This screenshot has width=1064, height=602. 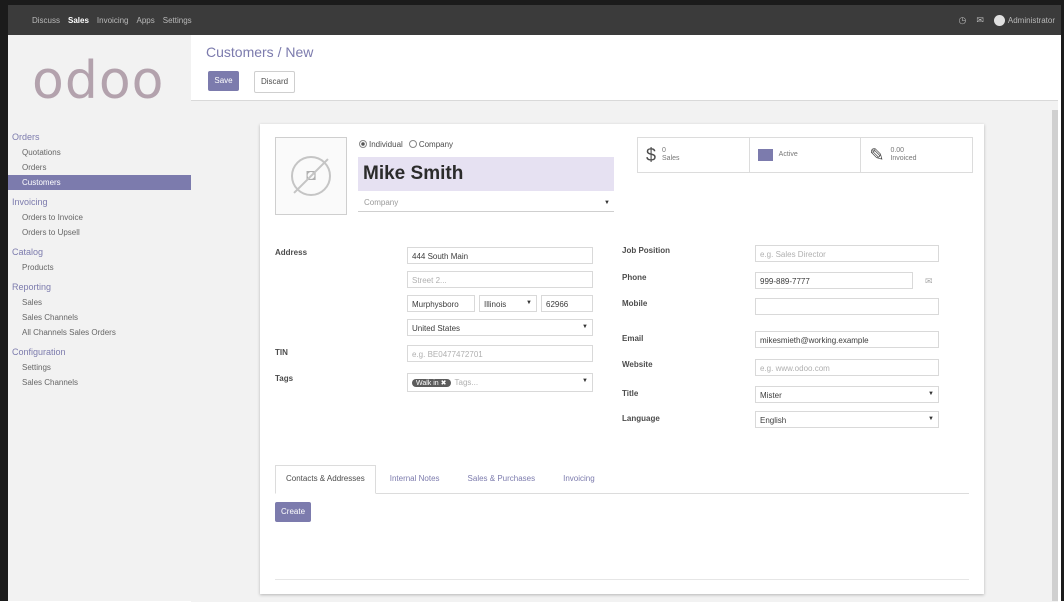 I want to click on sidebar-section-invoicing: Invoicing, so click(x=99, y=202).